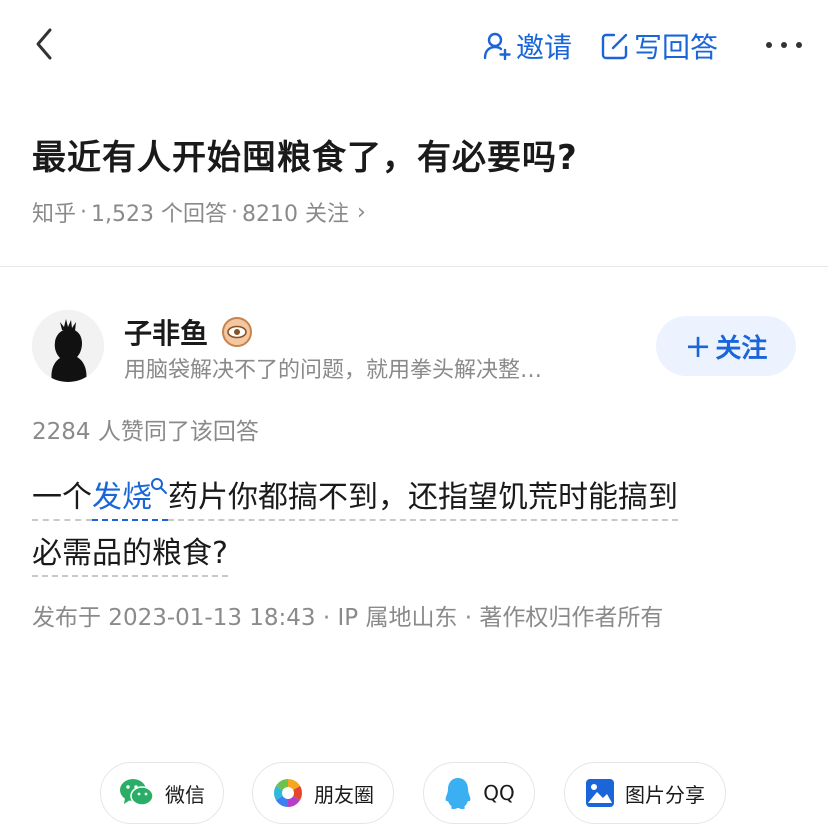 The image size is (828, 828). I want to click on answer-body: 一个发烧 药片你都搞不到，还指望饥荒时能搞到 必需品的粮食?, so click(417, 526).